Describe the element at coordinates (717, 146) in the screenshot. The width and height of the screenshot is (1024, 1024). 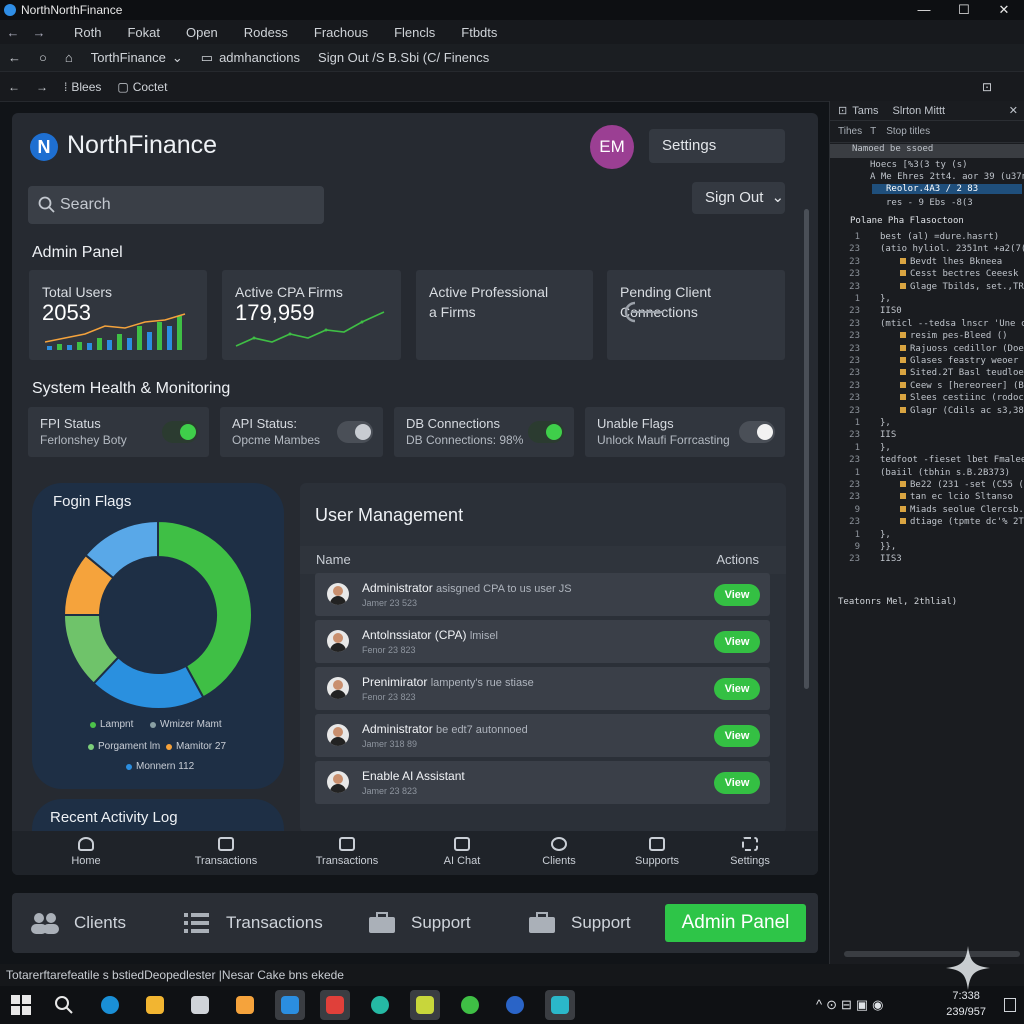
I see `settings-button: Settings` at that location.